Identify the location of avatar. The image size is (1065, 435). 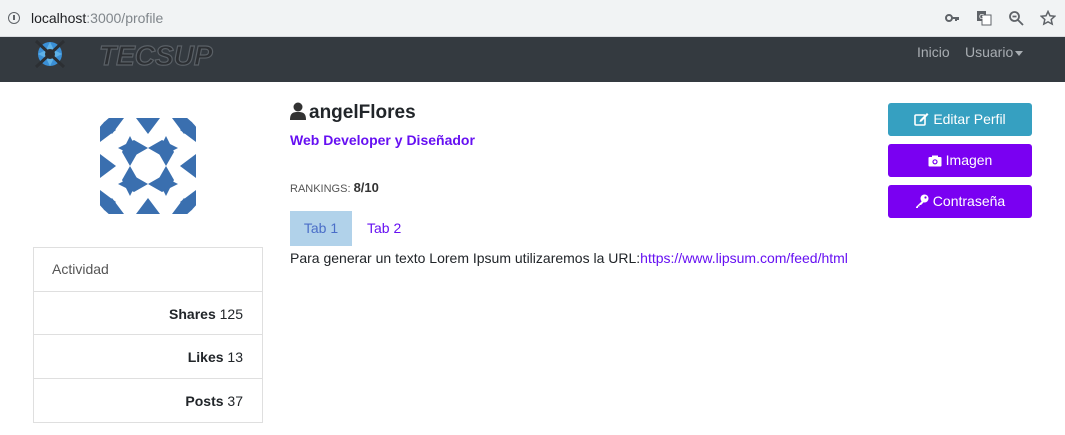
(148, 166).